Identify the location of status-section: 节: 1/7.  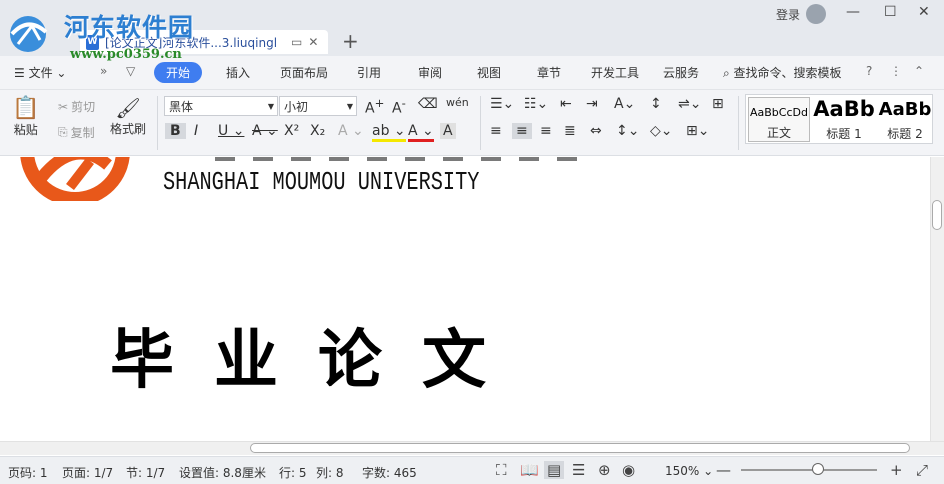
(145, 472).